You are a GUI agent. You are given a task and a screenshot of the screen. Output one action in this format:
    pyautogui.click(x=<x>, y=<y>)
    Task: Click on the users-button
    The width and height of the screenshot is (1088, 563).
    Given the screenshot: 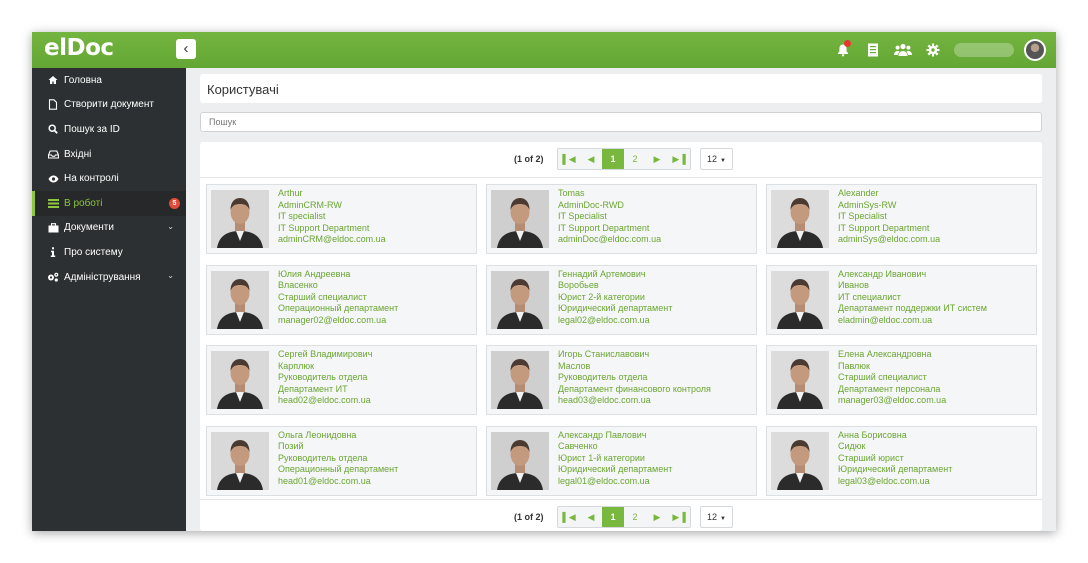 What is the action you would take?
    pyautogui.click(x=903, y=50)
    